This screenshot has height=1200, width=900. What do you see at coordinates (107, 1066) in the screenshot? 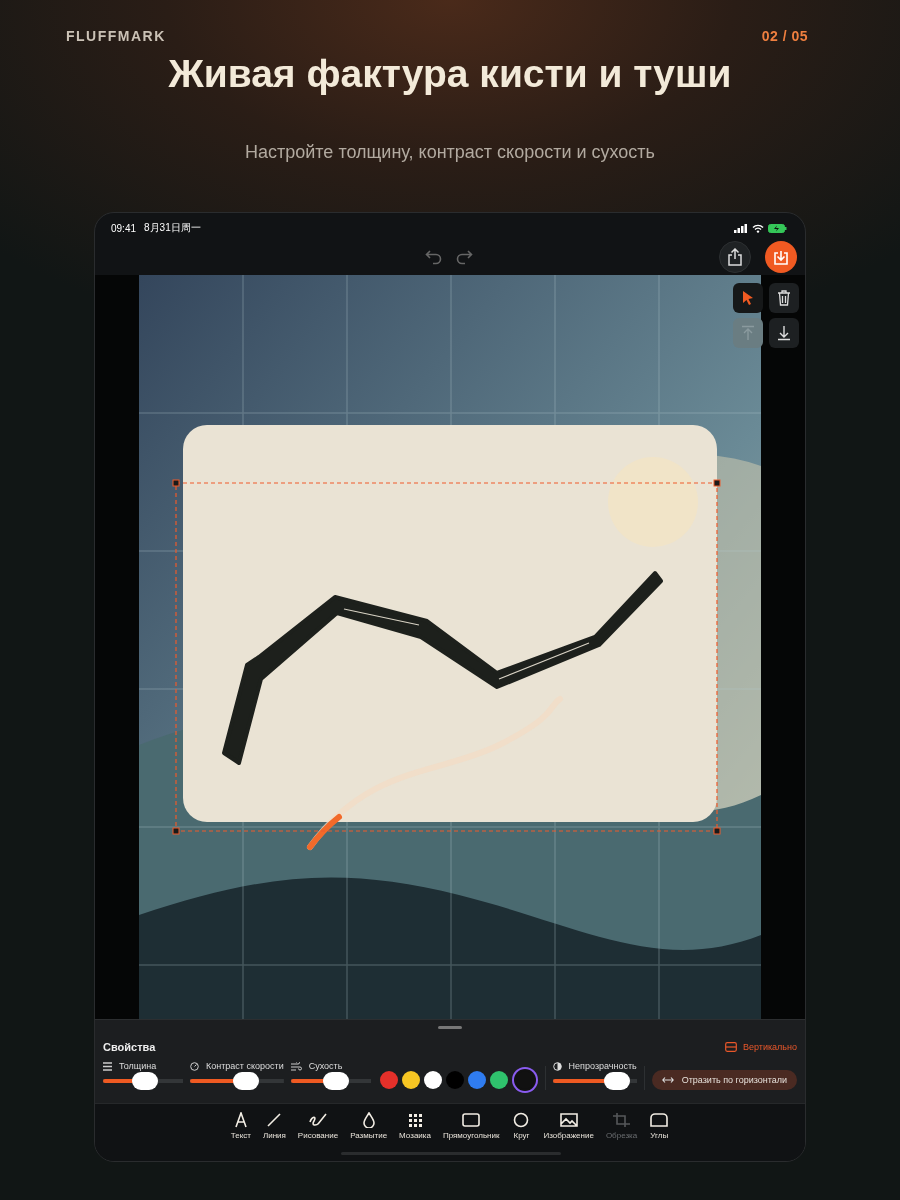
I see `line-weight-icon` at bounding box center [107, 1066].